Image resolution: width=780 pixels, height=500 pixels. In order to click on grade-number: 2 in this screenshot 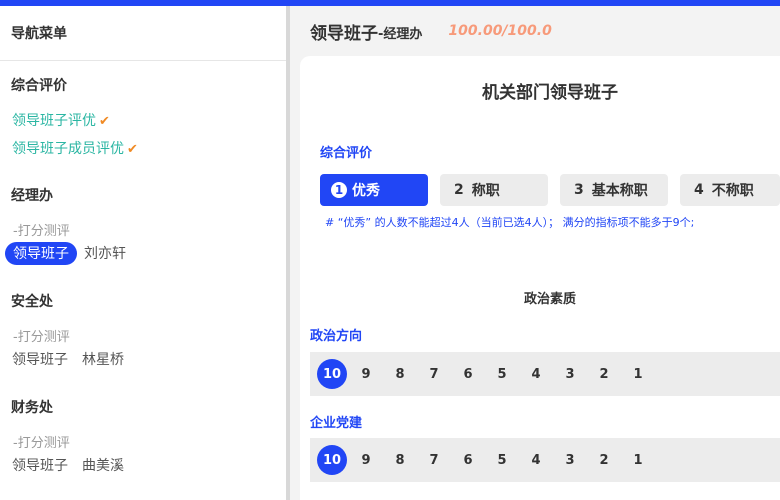, I will do `click(459, 190)`.